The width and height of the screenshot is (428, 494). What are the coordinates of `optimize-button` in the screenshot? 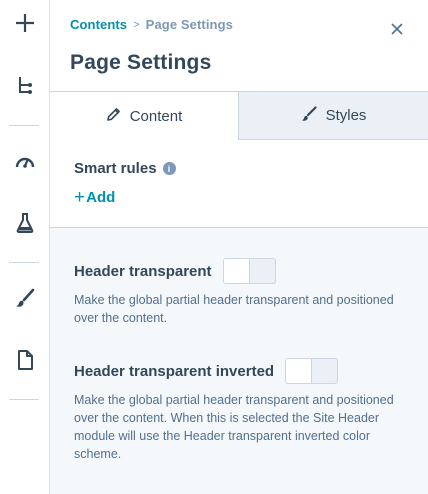 It's located at (25, 163).